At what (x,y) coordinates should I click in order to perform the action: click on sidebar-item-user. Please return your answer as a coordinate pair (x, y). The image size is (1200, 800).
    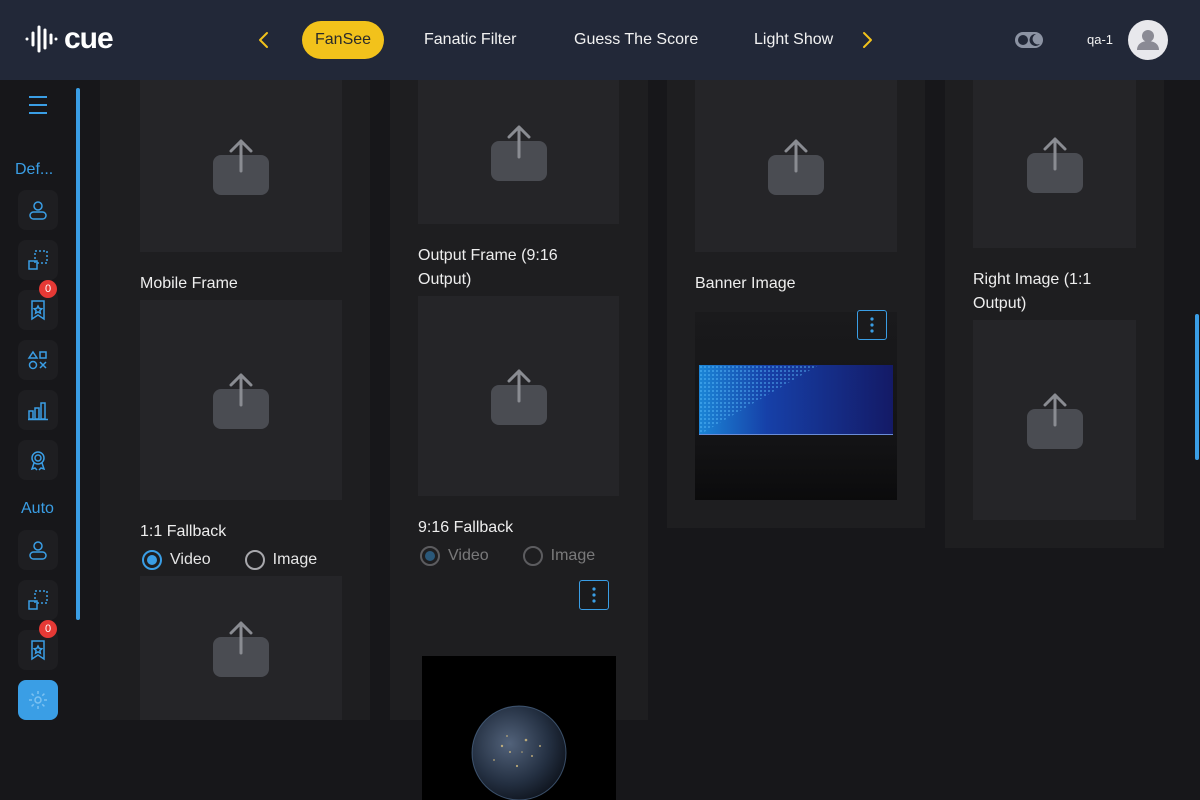
    Looking at the image, I should click on (38, 210).